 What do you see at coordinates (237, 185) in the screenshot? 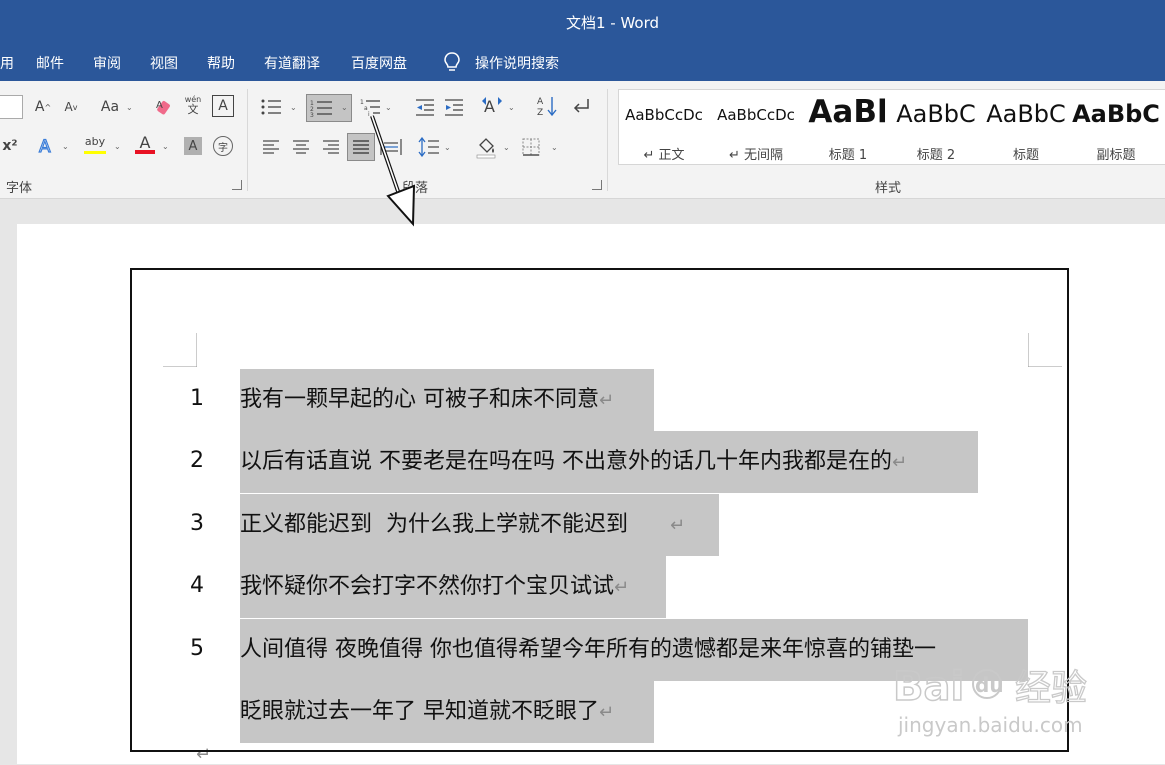
I see `font-dialog-launcher` at bounding box center [237, 185].